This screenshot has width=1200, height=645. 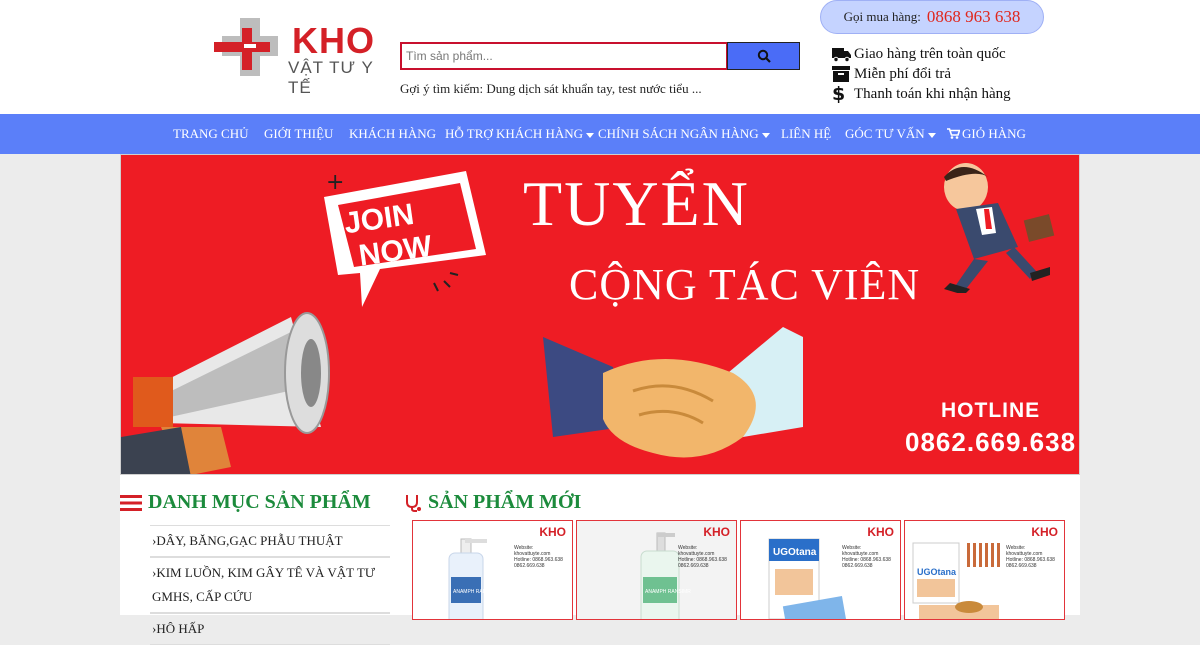 I want to click on nav-label: TRANG CHỦ, so click(x=211, y=133).